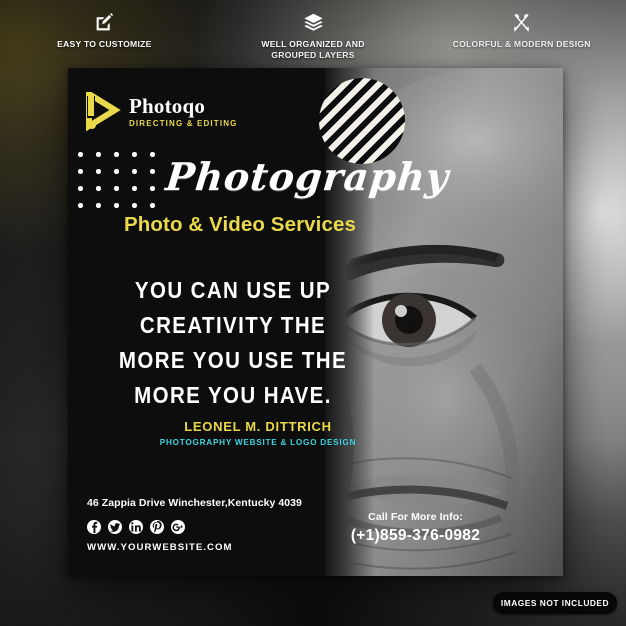  Describe the element at coordinates (415, 535) in the screenshot. I see `call-number: (+1)859-376-0982` at that location.